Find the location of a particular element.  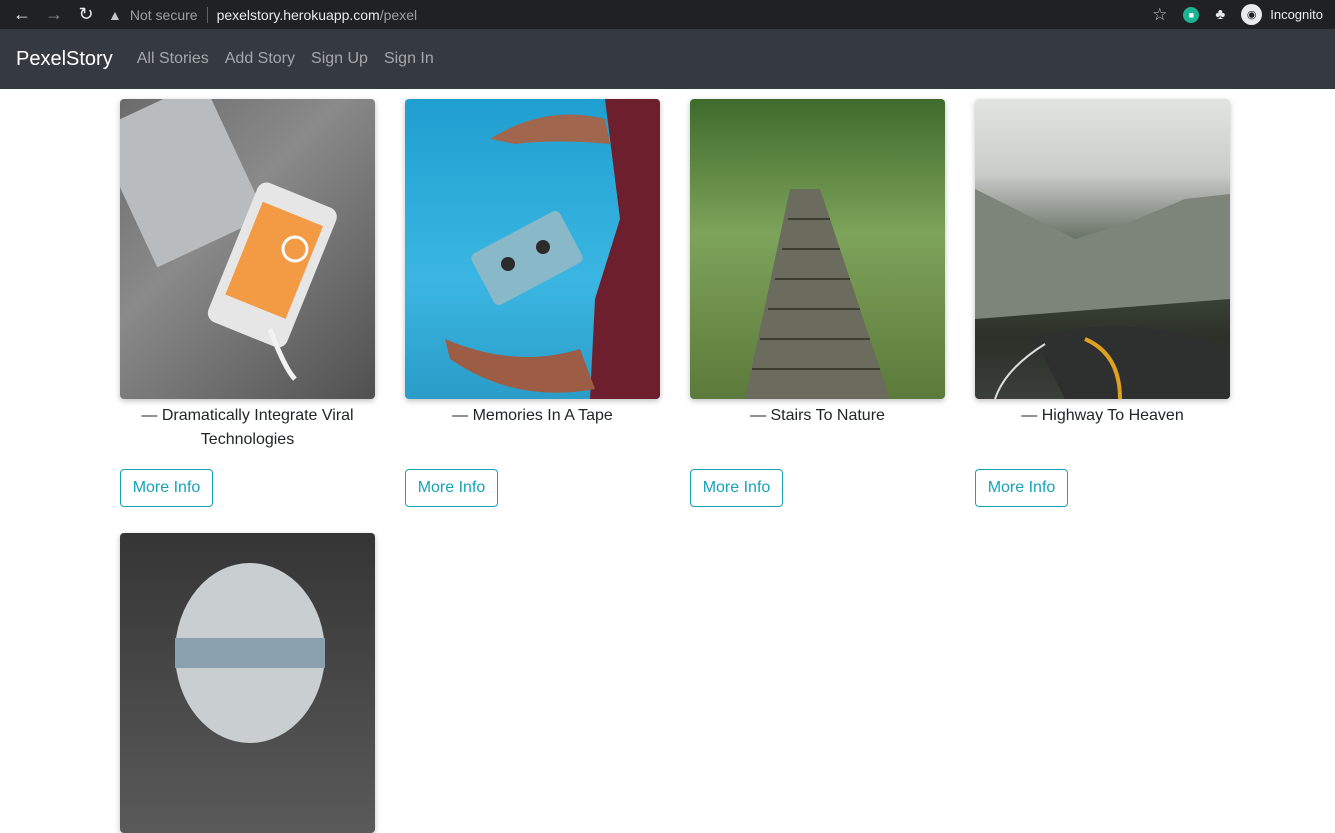

story-caption: — Highway To Heaven is located at coordinates (1102, 415).